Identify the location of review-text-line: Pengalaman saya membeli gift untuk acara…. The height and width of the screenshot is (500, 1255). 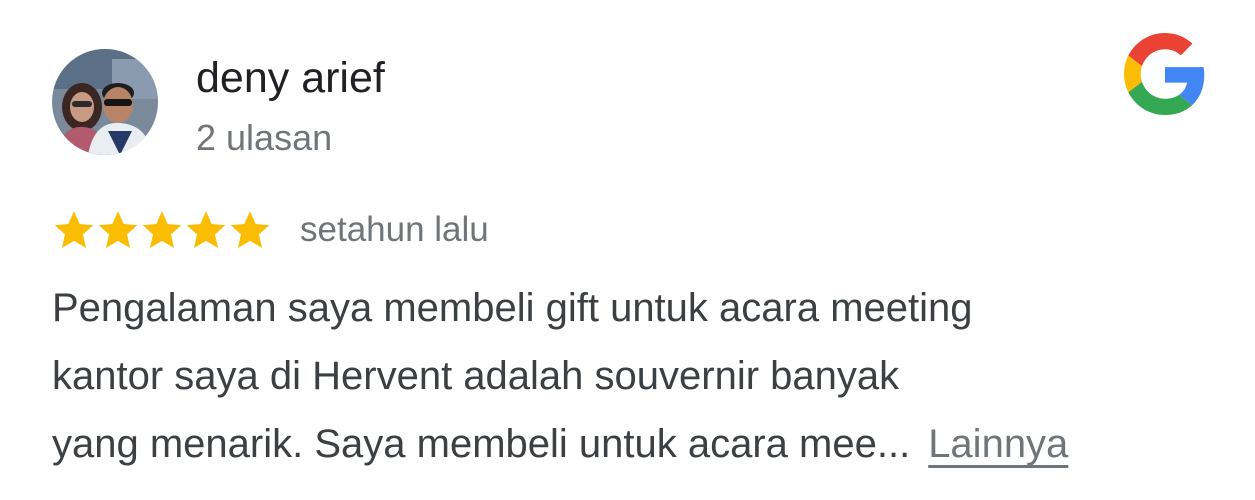
(512, 308).